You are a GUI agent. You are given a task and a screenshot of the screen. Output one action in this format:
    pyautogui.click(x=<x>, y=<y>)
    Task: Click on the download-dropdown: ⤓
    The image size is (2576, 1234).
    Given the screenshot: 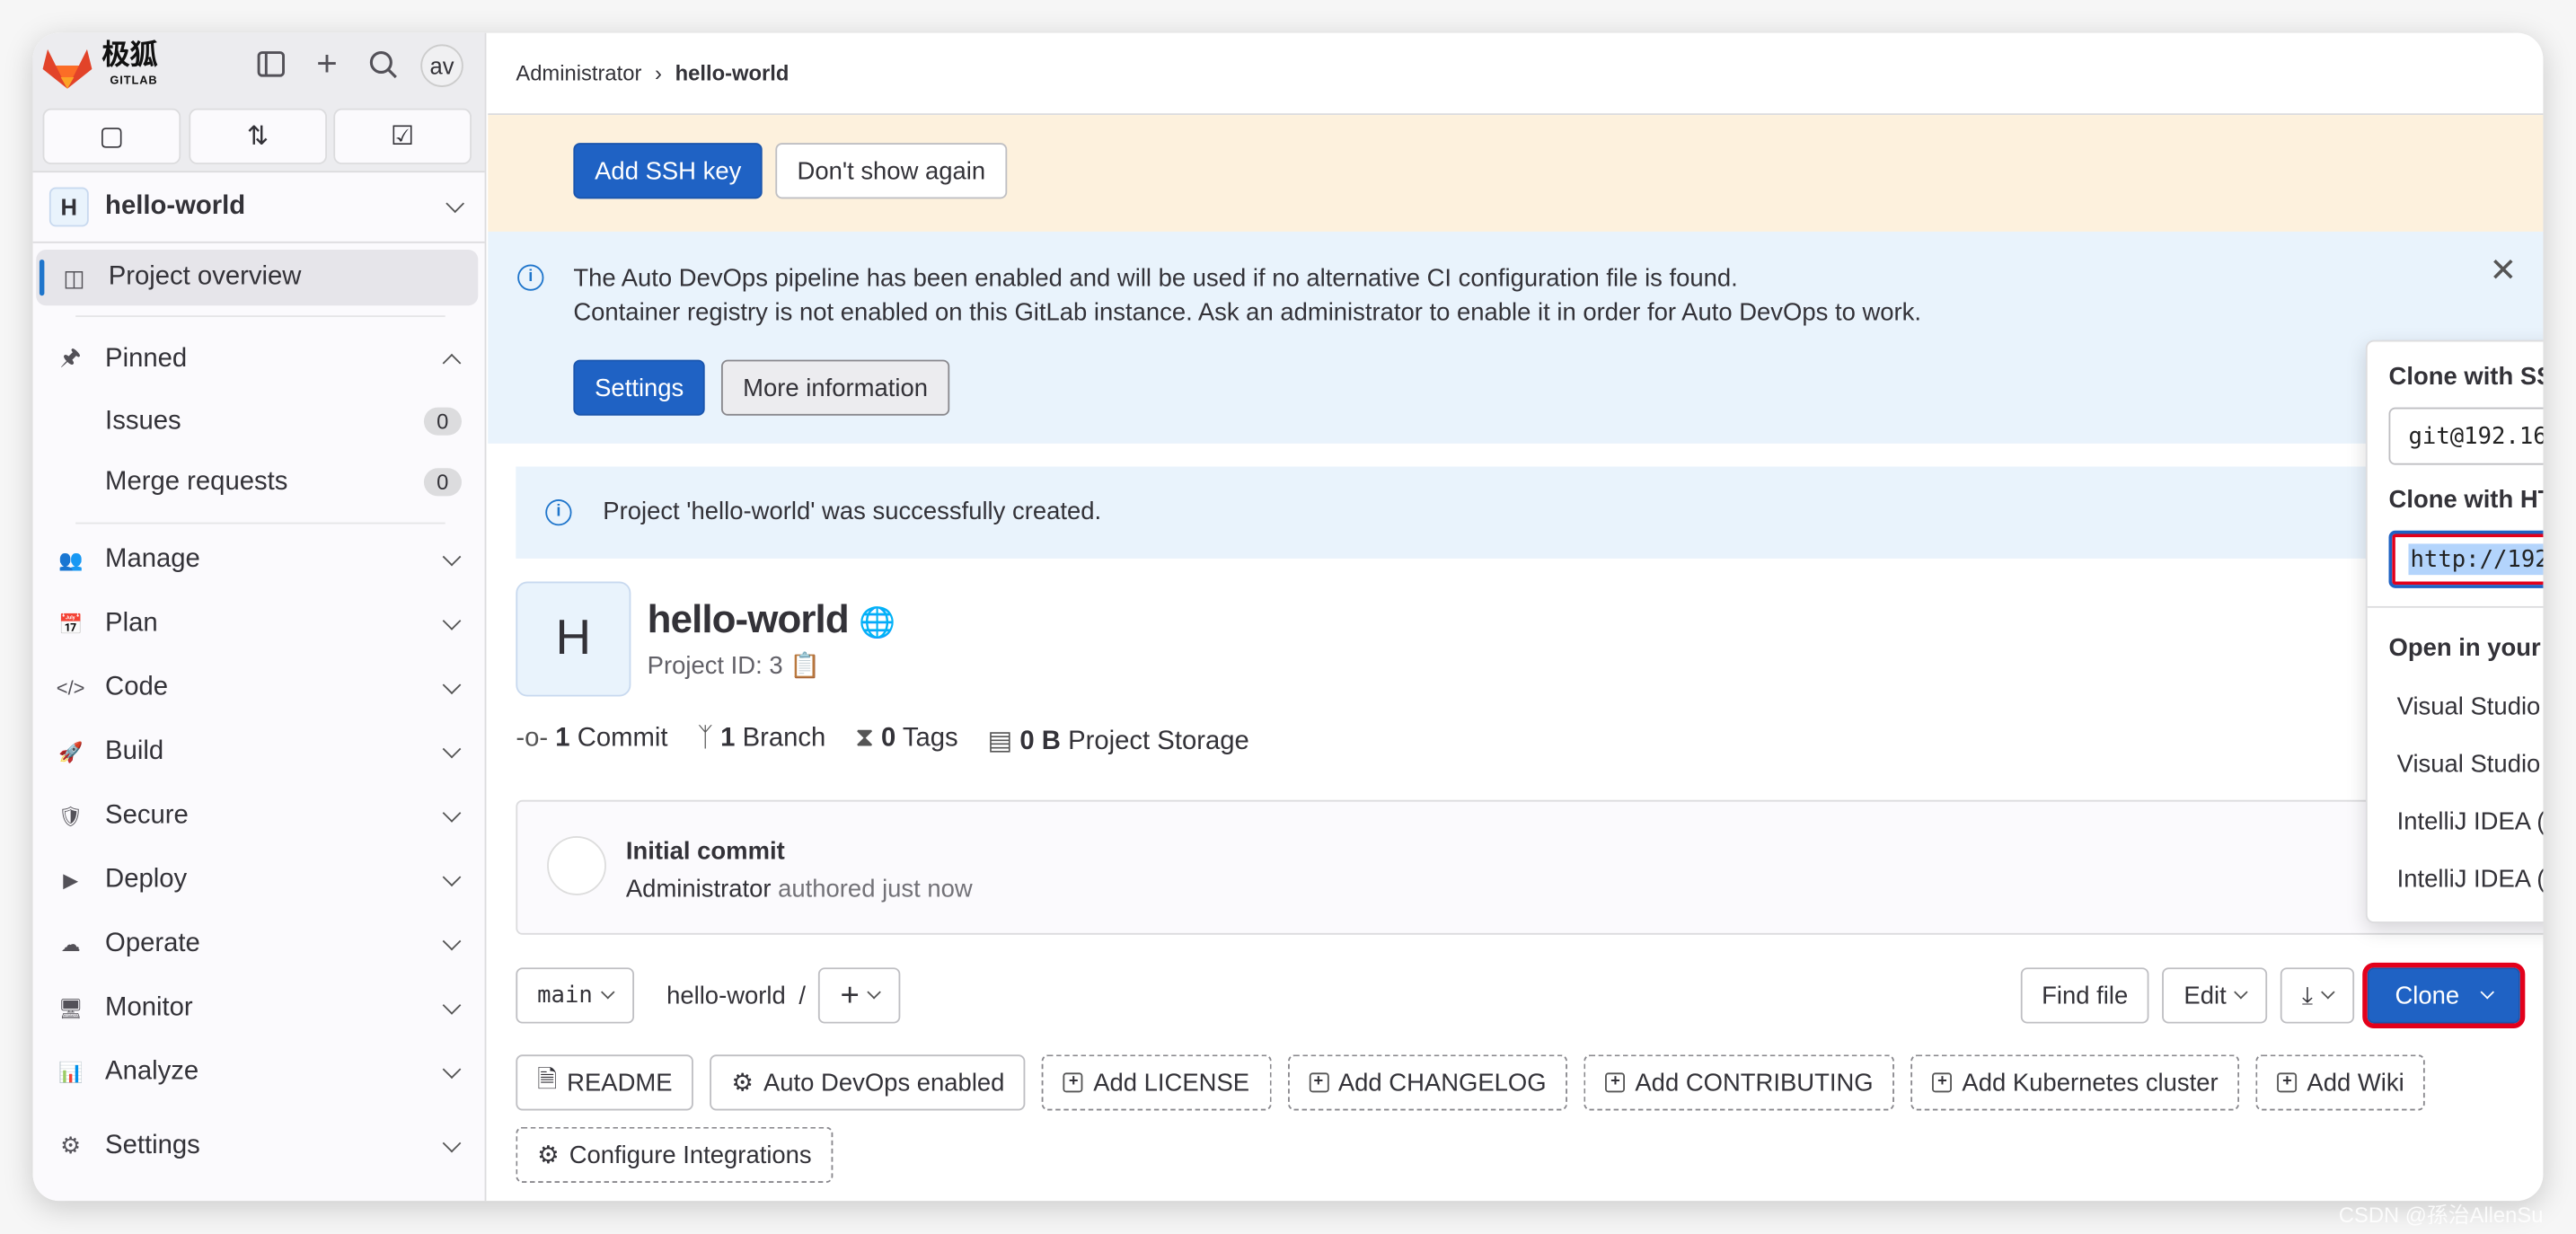 What is the action you would take?
    pyautogui.click(x=2317, y=995)
    